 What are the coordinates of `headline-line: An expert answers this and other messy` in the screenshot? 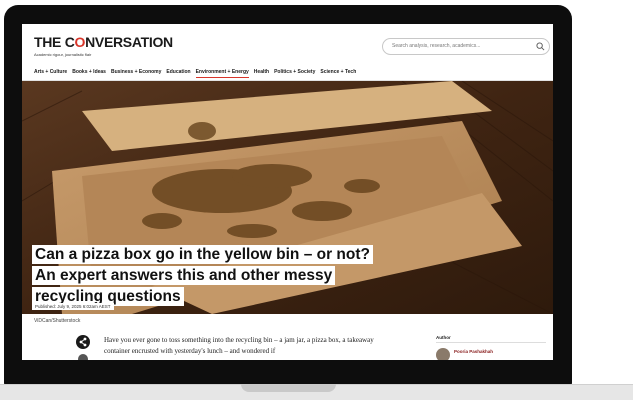 It's located at (184, 275).